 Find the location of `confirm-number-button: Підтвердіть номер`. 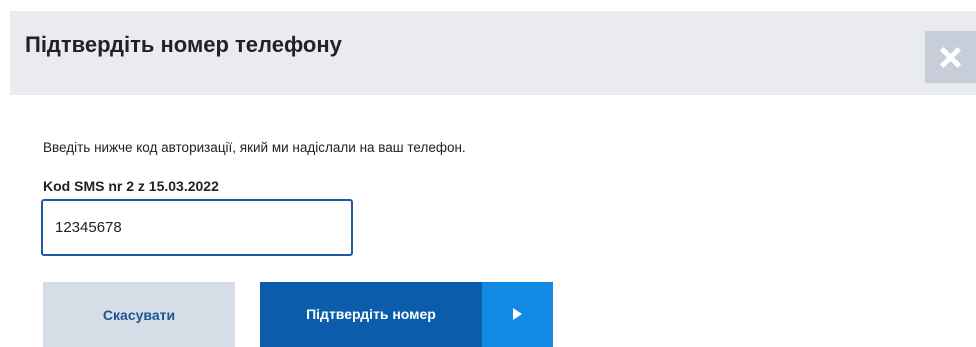

confirm-number-button: Підтвердіть номер is located at coordinates (406, 314).